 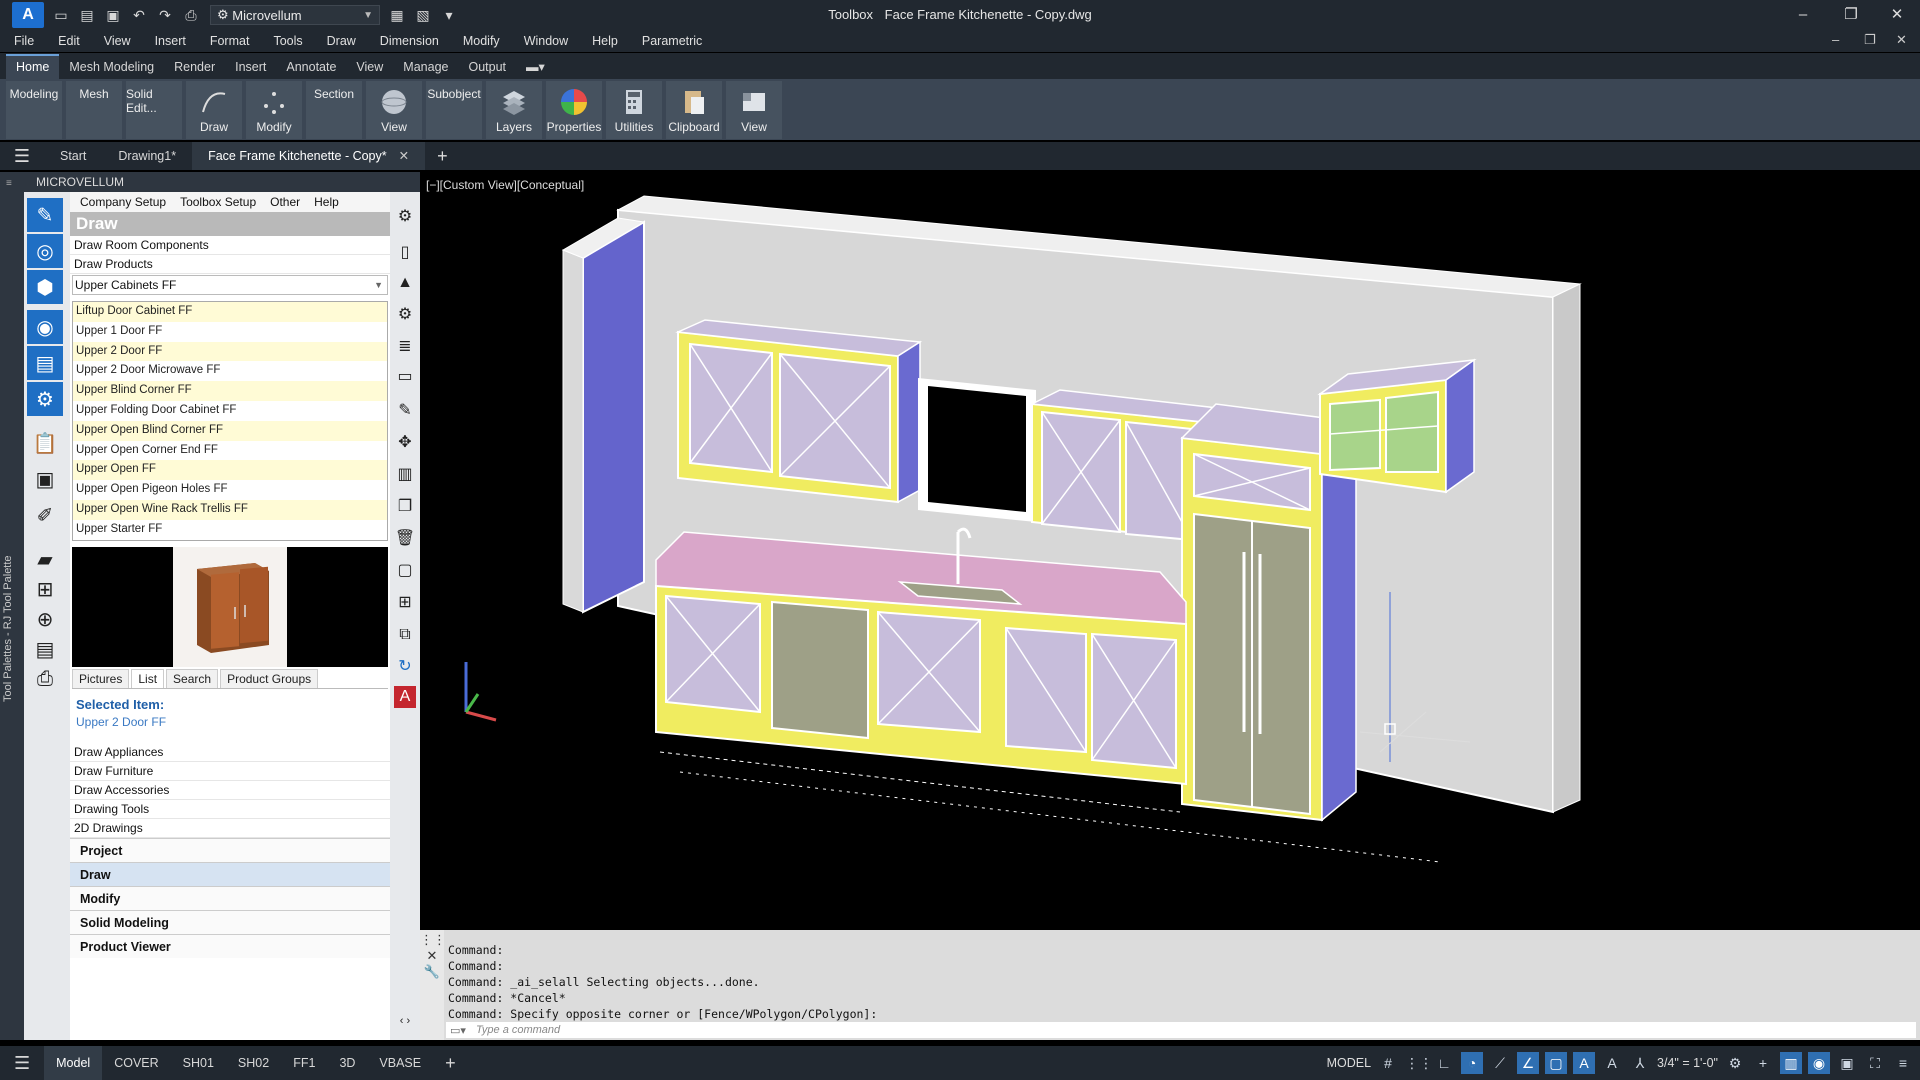 I want to click on 2d-drawings-link: 2D Drawings, so click(x=230, y=828).